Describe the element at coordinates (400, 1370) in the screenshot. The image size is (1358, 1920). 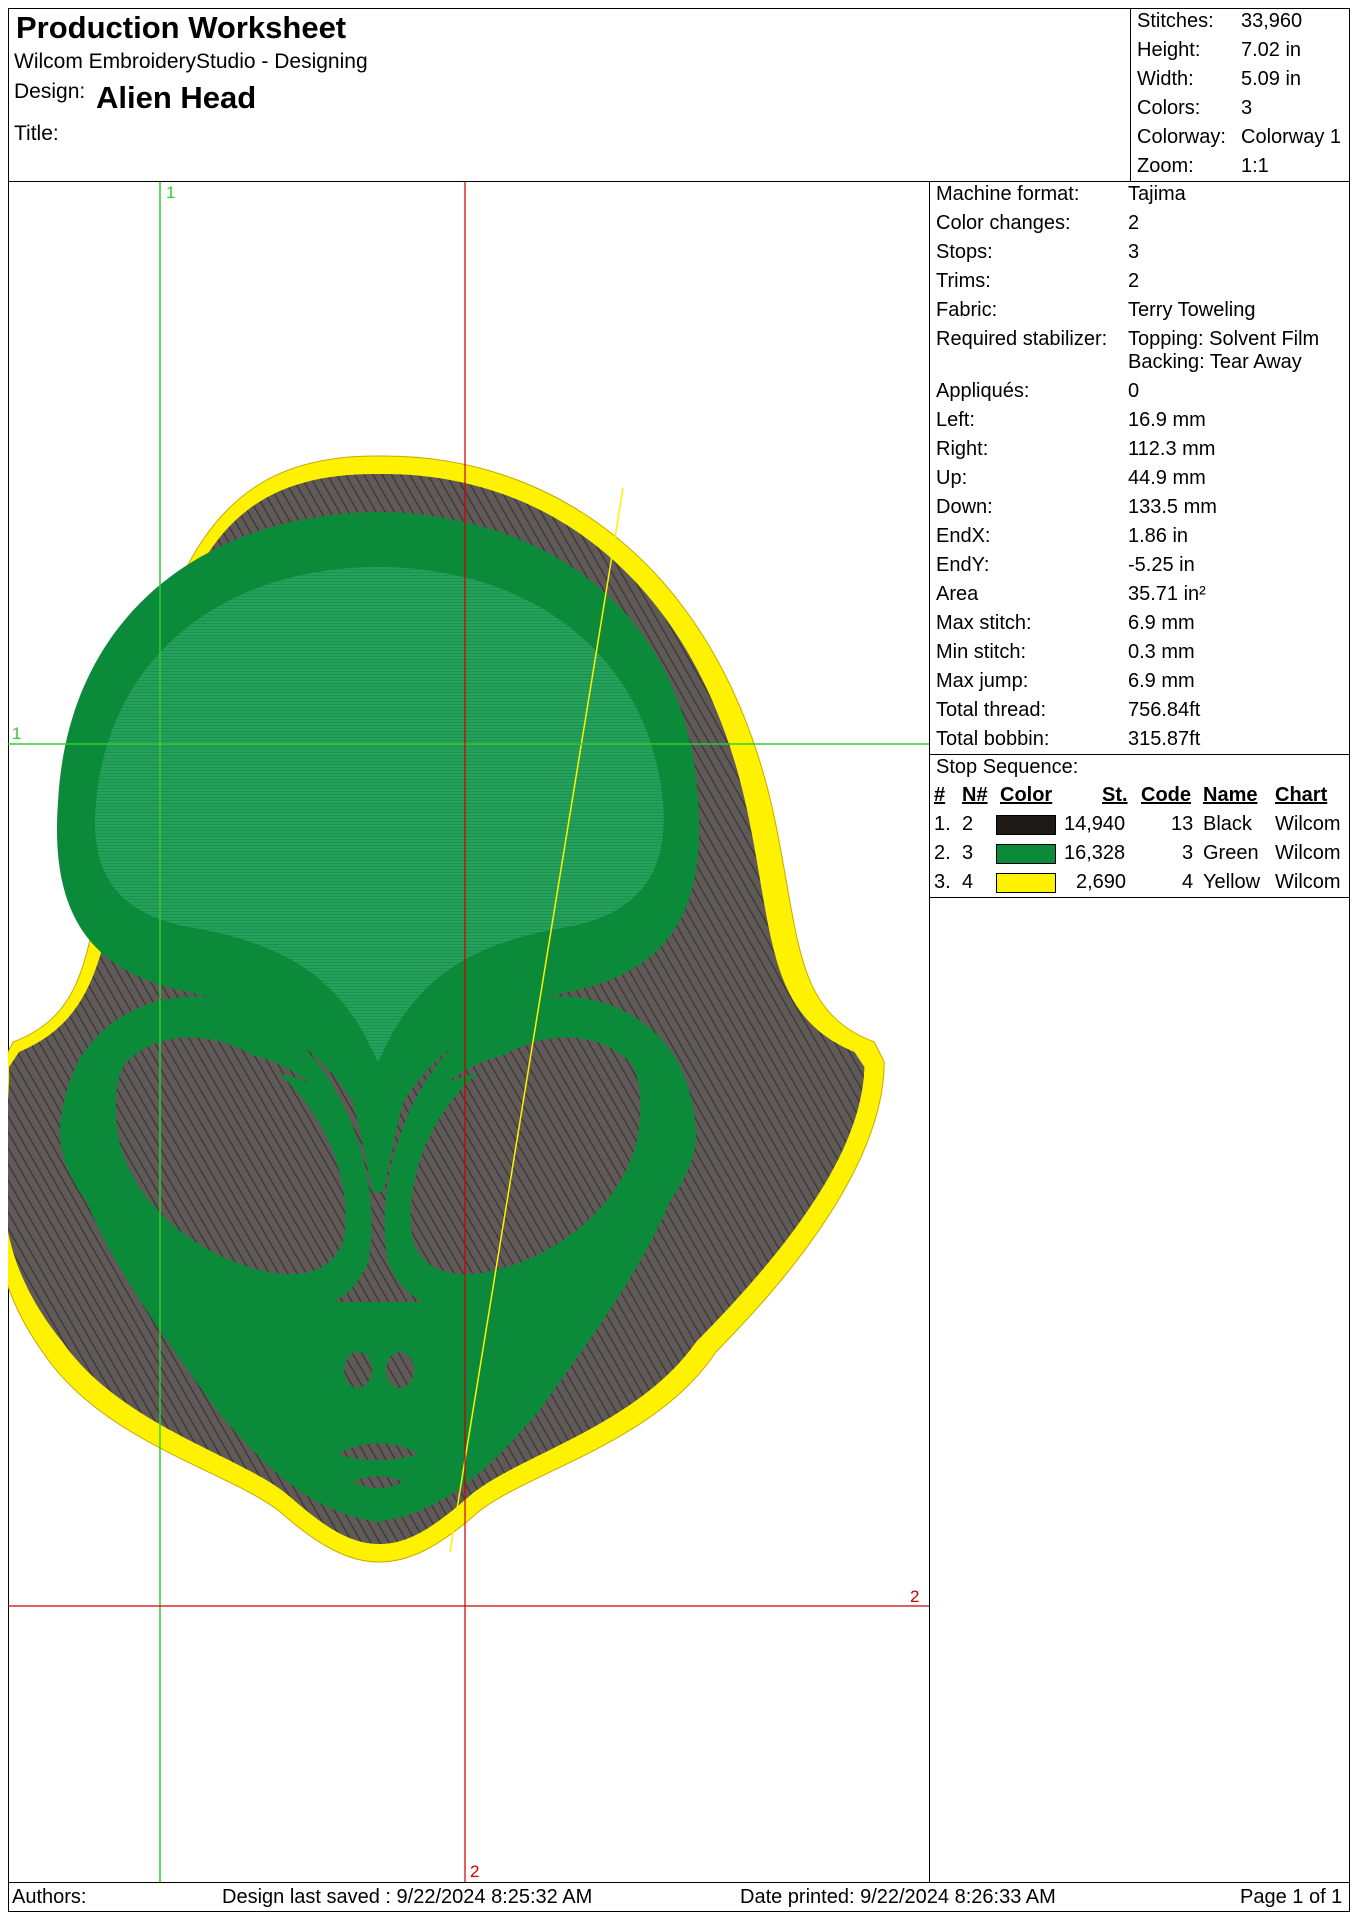
I see `right-nostril` at that location.